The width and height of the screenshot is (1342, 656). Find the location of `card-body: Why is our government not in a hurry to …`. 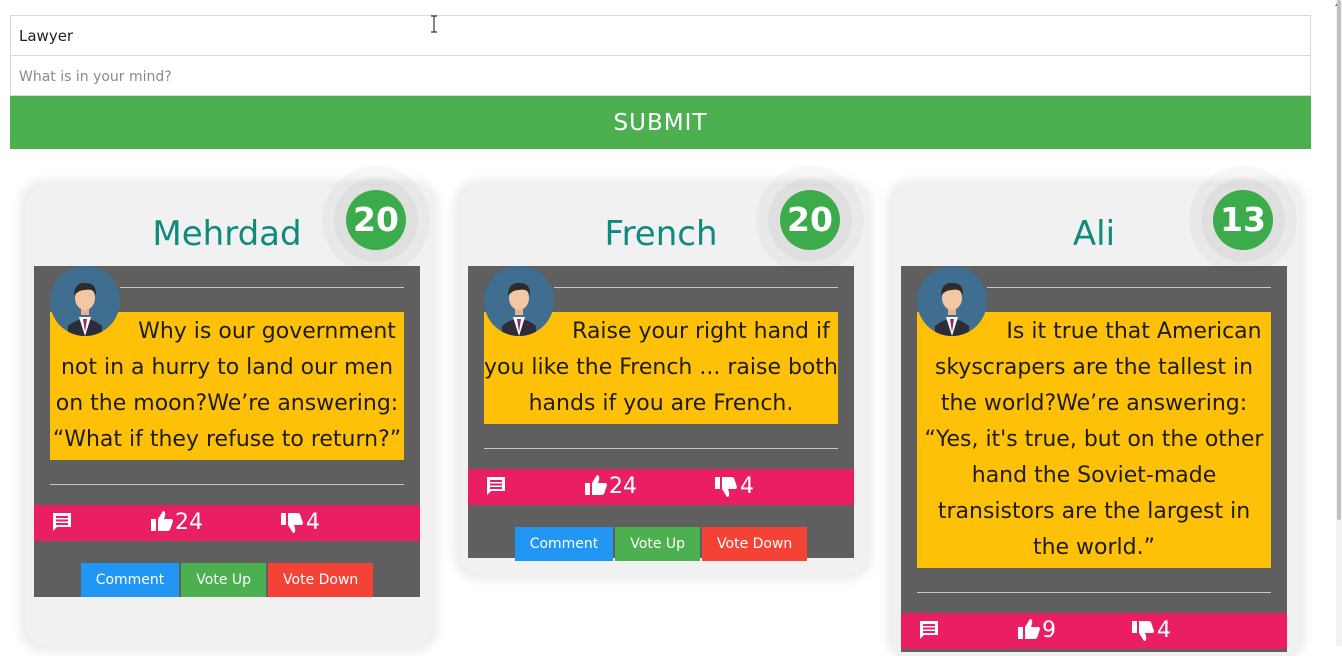

card-body: Why is our government not in a hurry to … is located at coordinates (227, 431).